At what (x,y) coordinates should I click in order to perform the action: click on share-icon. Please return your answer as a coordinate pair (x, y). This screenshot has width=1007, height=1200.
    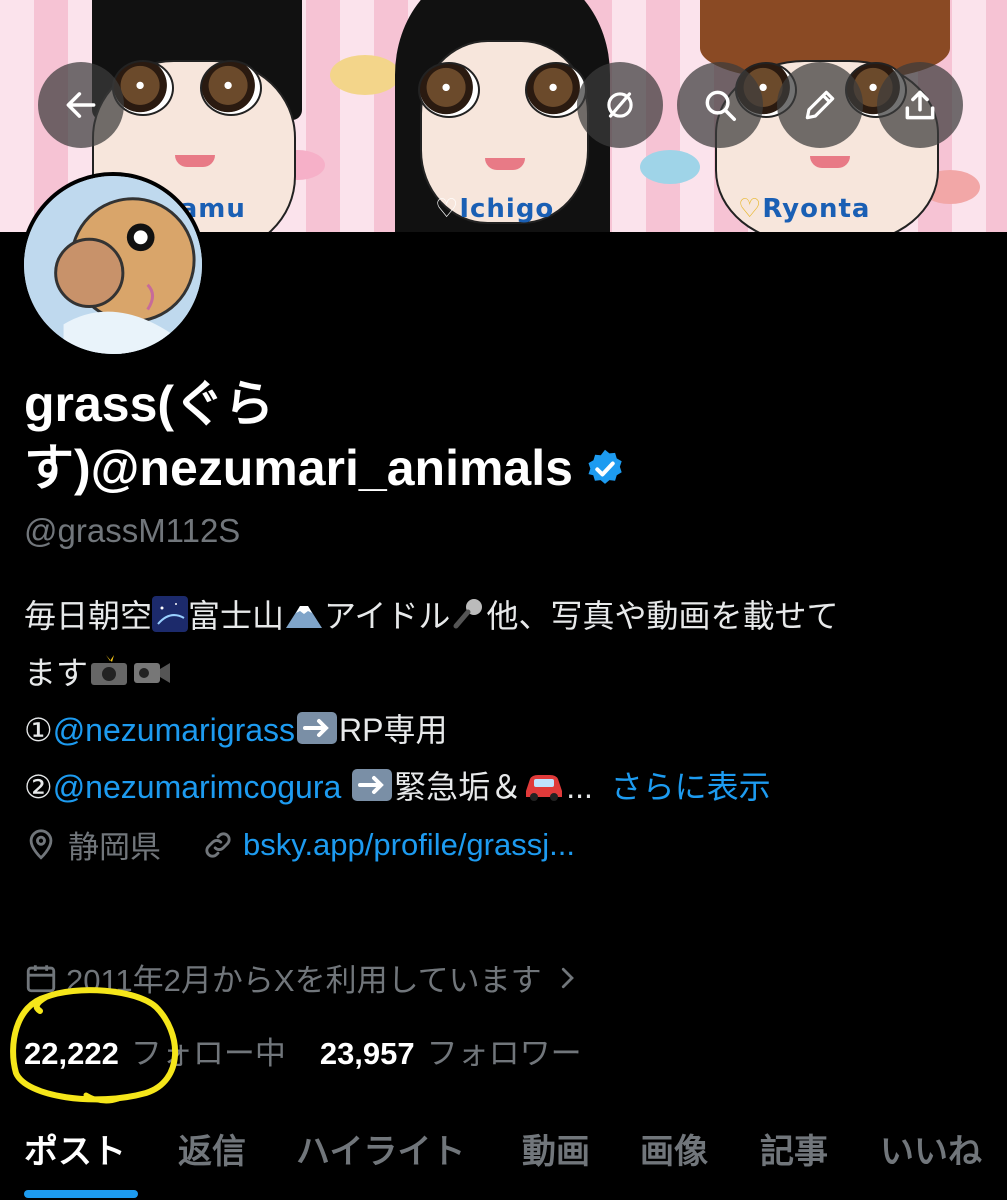
    Looking at the image, I should click on (920, 105).